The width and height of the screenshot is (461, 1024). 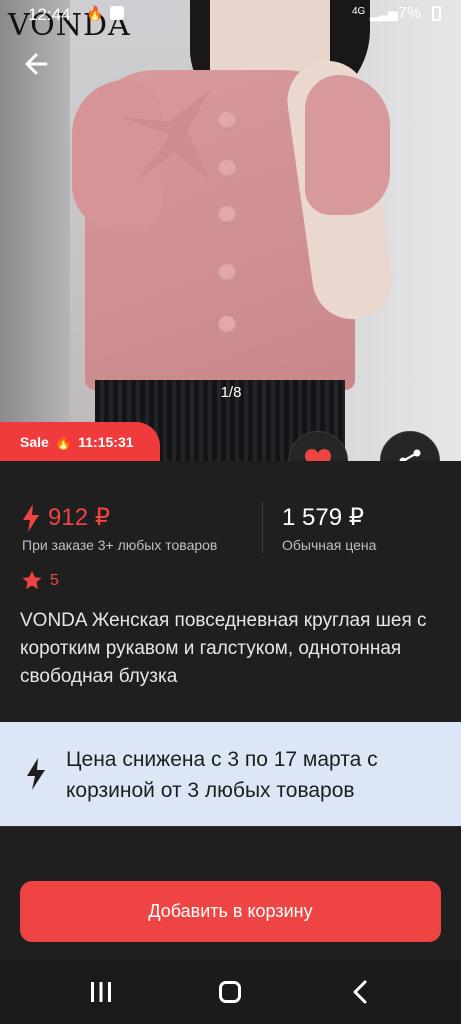 I want to click on price-divider, so click(x=262, y=527).